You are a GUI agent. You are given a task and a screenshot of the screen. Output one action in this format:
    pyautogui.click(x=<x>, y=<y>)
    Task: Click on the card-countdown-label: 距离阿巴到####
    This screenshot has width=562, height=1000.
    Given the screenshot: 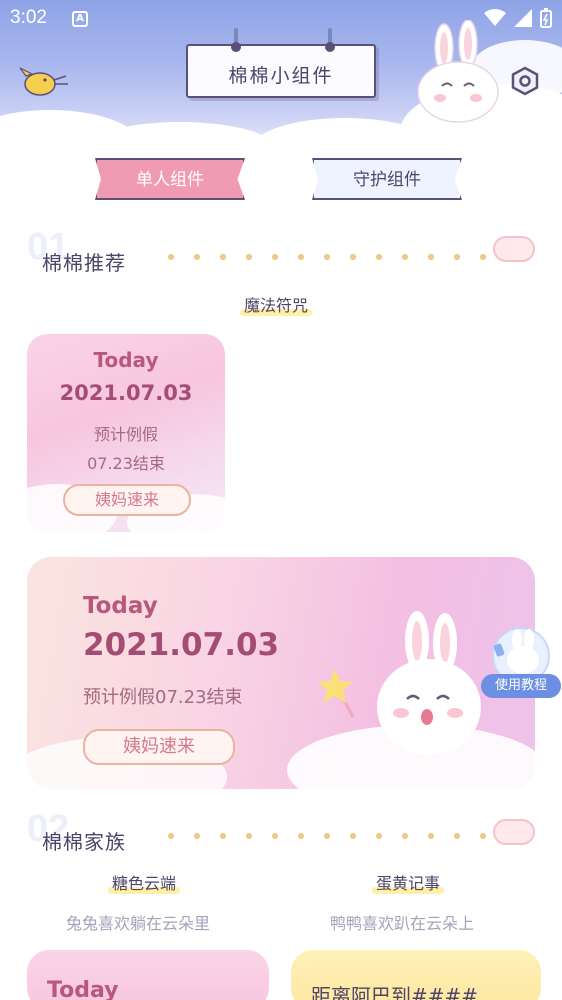 What is the action you would take?
    pyautogui.click(x=395, y=992)
    